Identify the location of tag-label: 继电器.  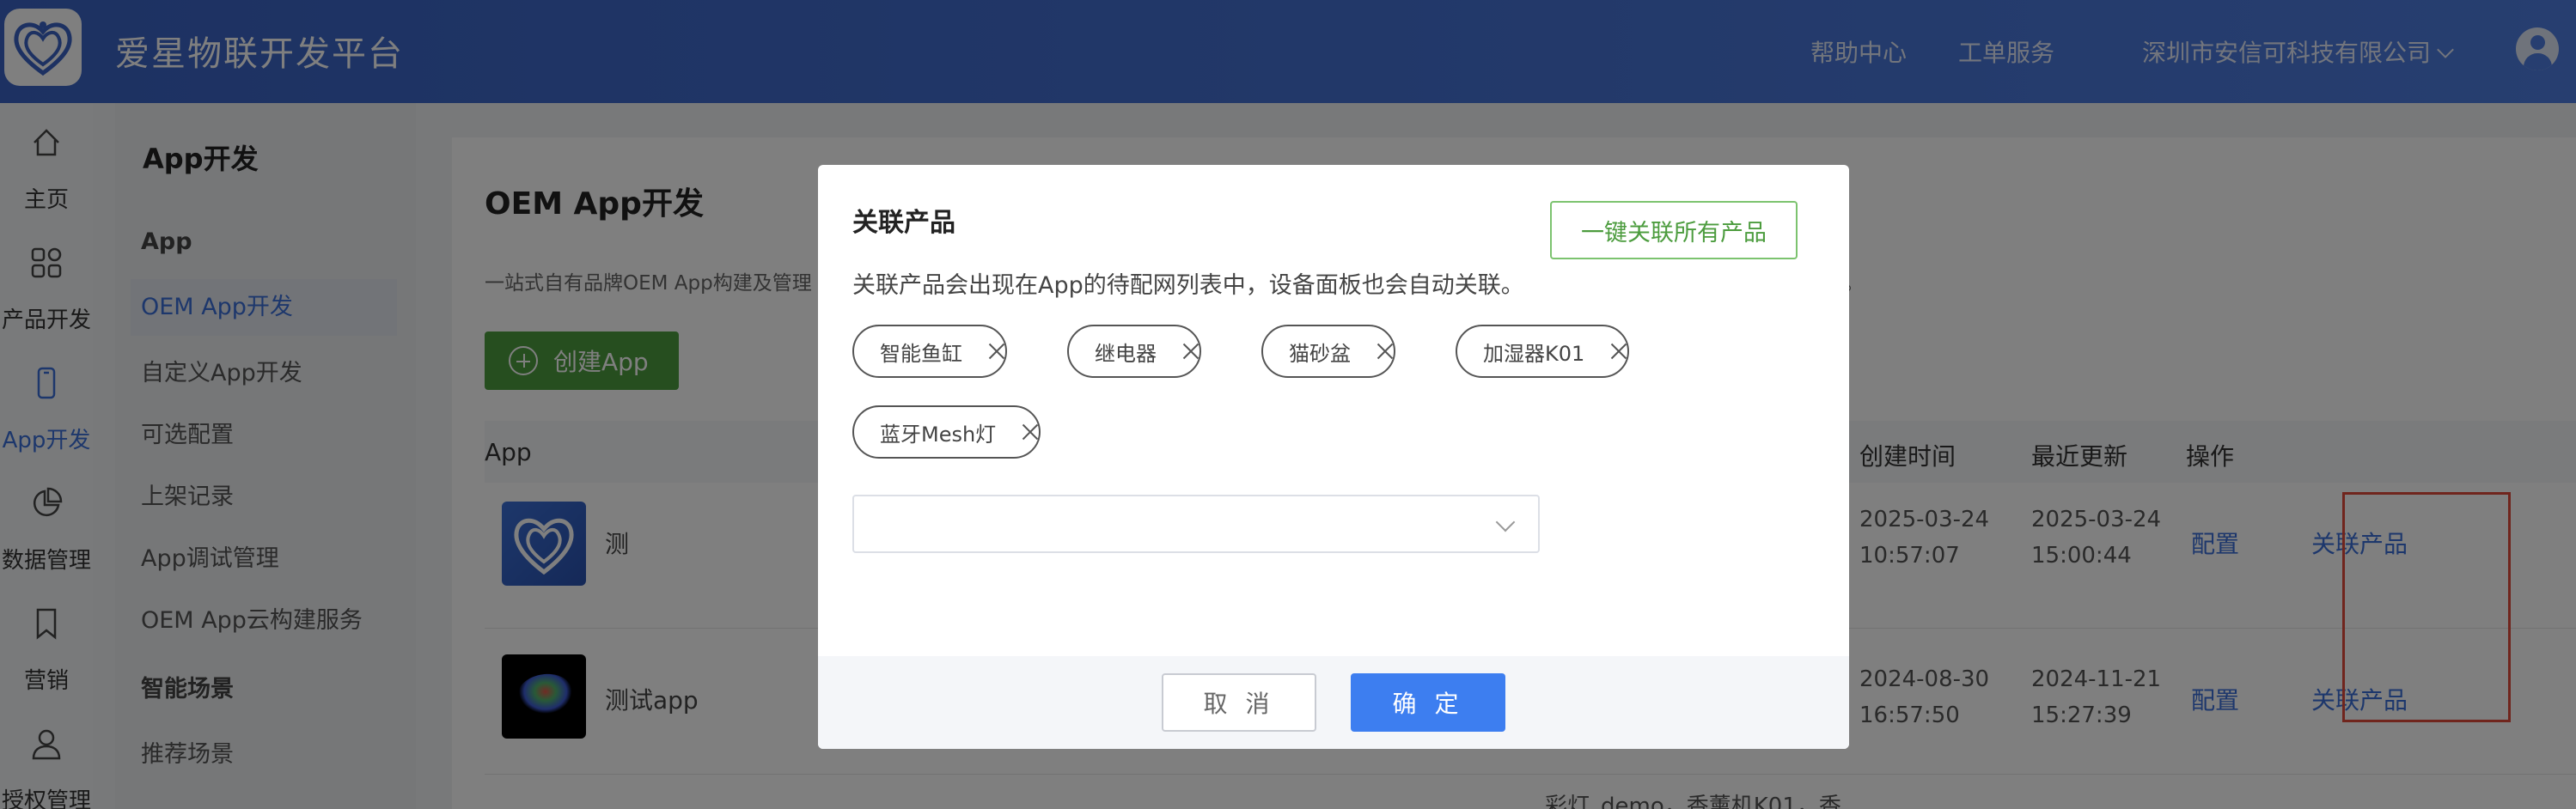
(1126, 353).